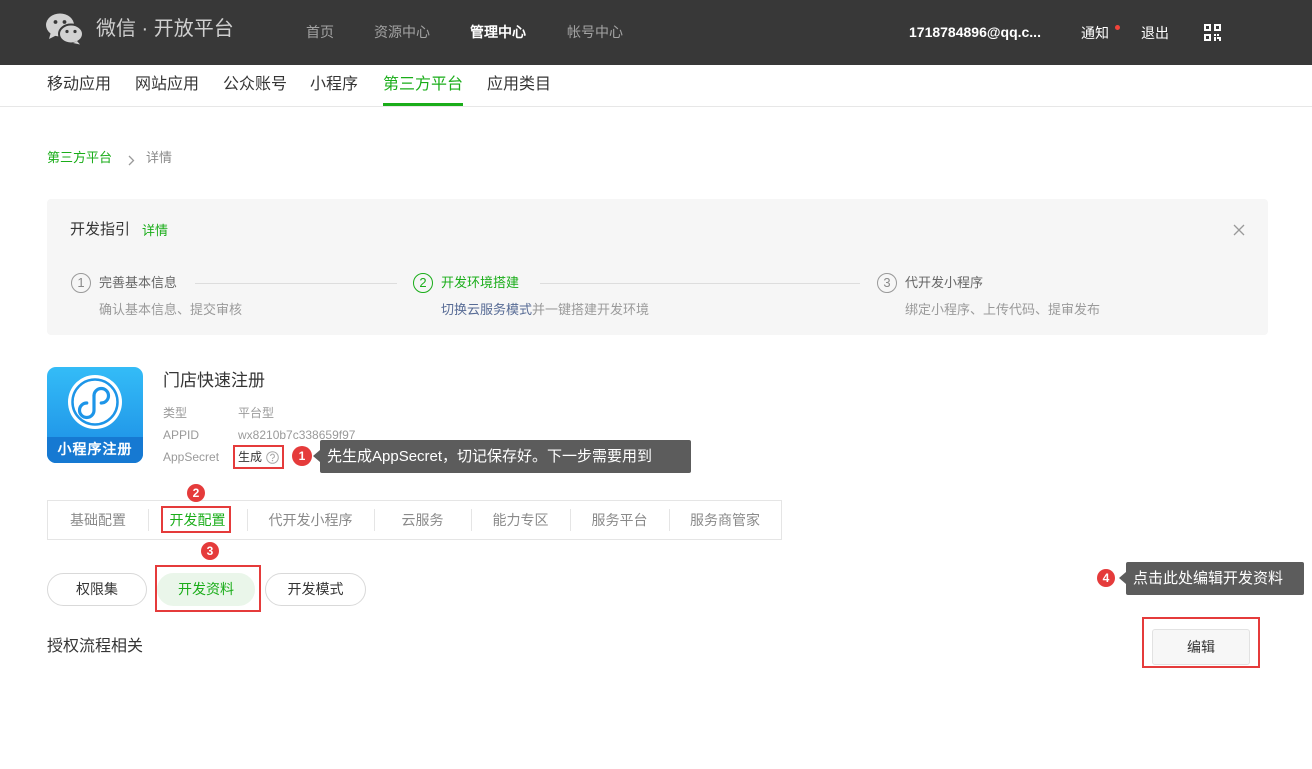 Image resolution: width=1312 pixels, height=769 pixels. What do you see at coordinates (422, 520) in the screenshot?
I see `tab-cloud-service: 云服务` at bounding box center [422, 520].